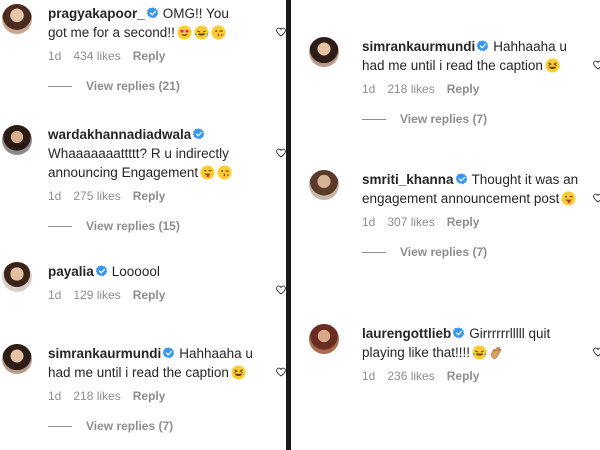 This screenshot has width=600, height=450. I want to click on username-link: wardakhannadiadwala, so click(119, 134).